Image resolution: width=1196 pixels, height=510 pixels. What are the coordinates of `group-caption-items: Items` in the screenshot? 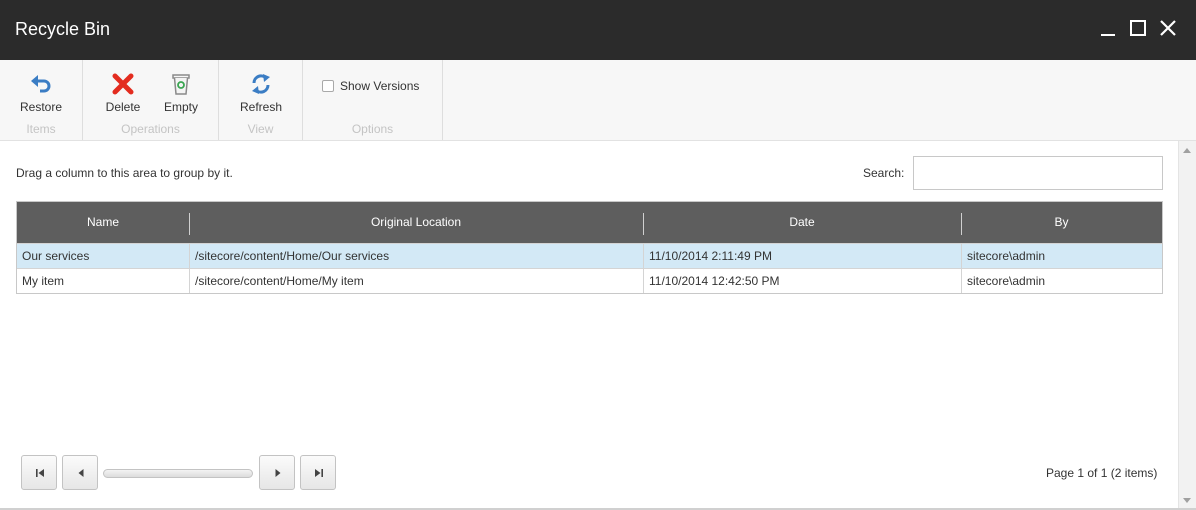 It's located at (41, 129).